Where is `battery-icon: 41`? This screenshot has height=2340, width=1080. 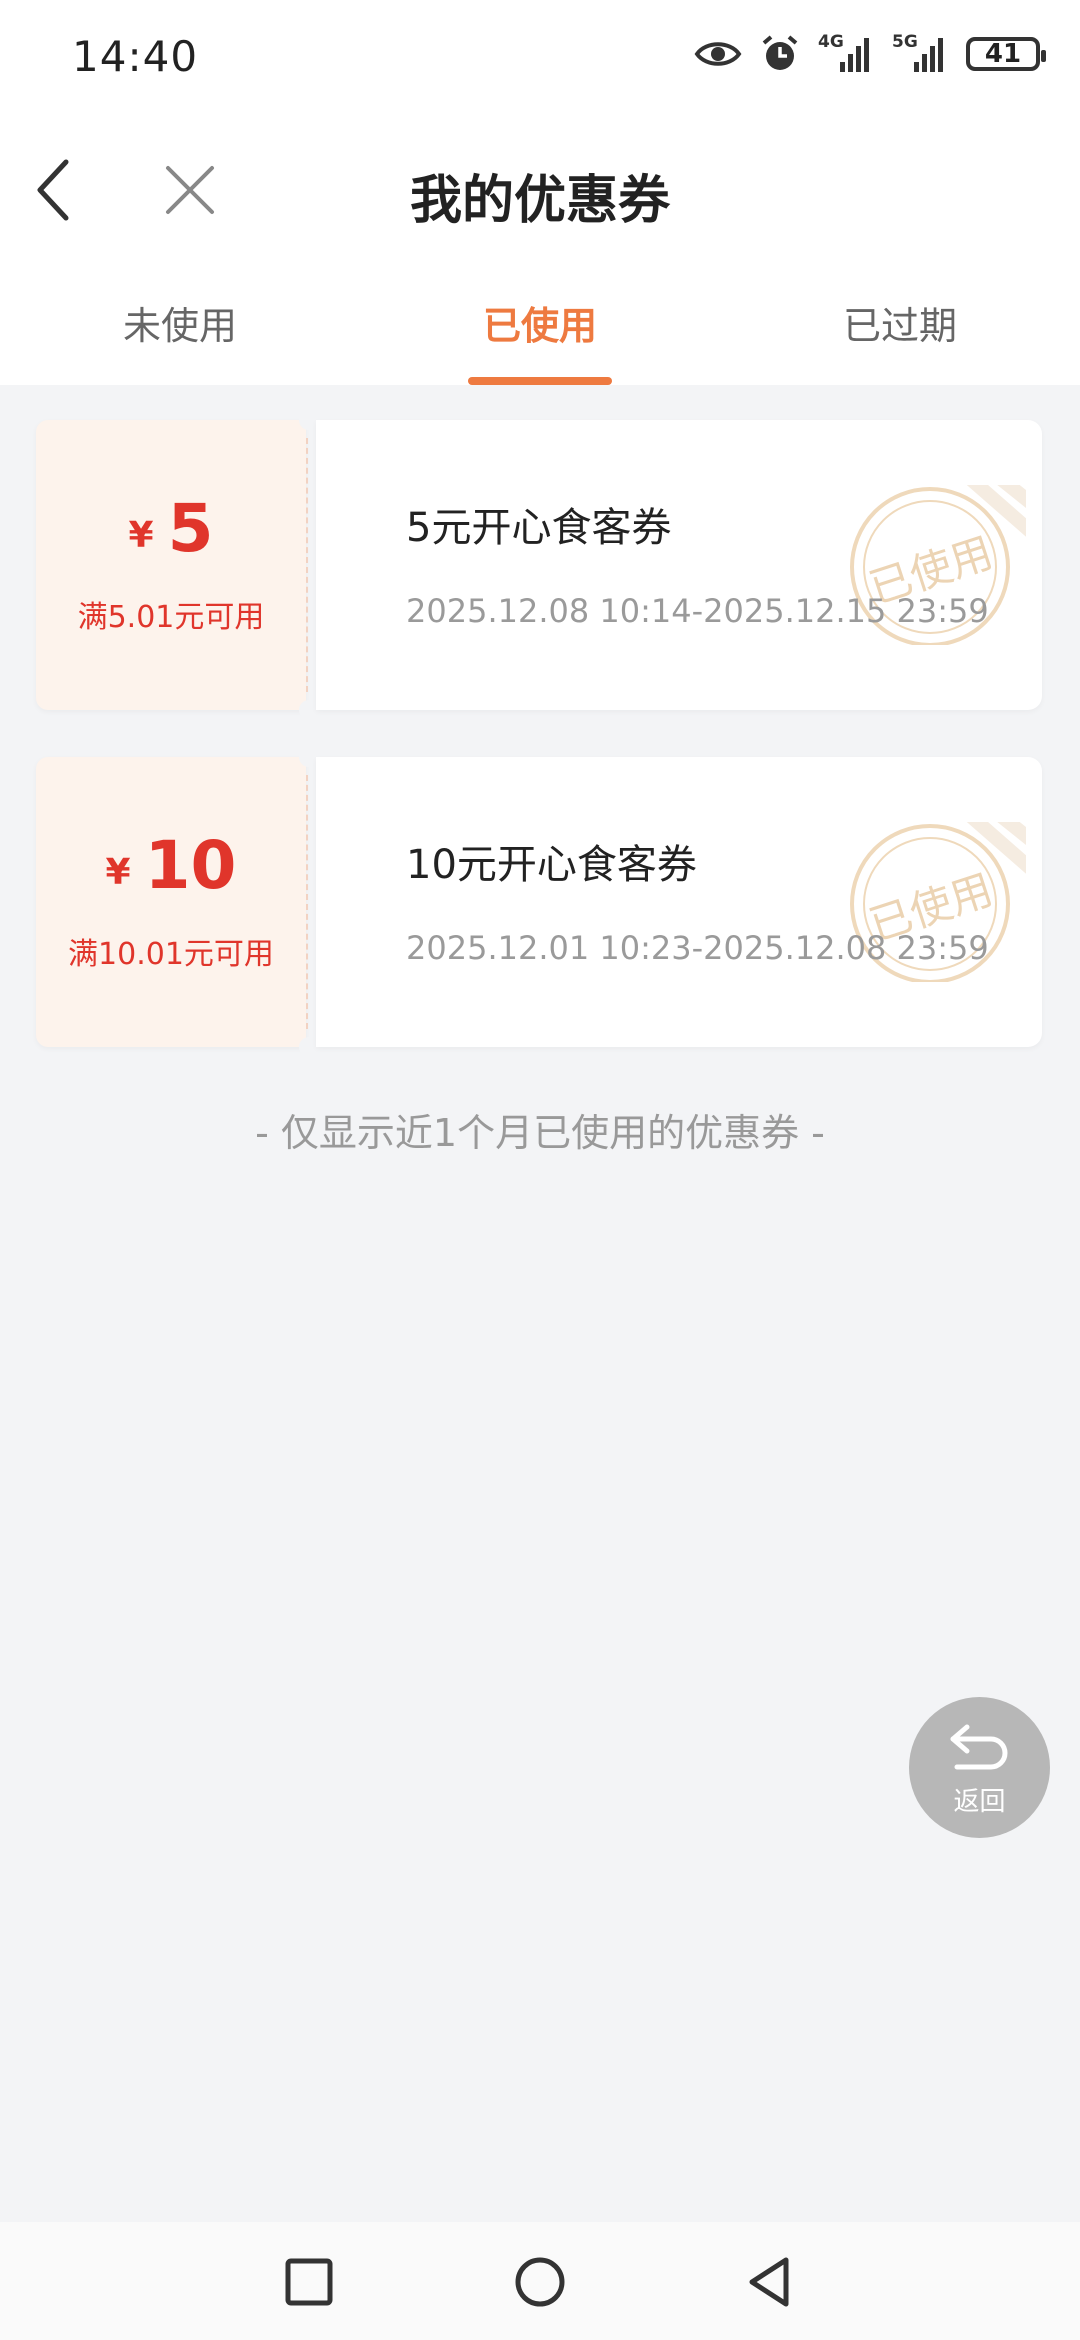
battery-icon: 41 is located at coordinates (1006, 54).